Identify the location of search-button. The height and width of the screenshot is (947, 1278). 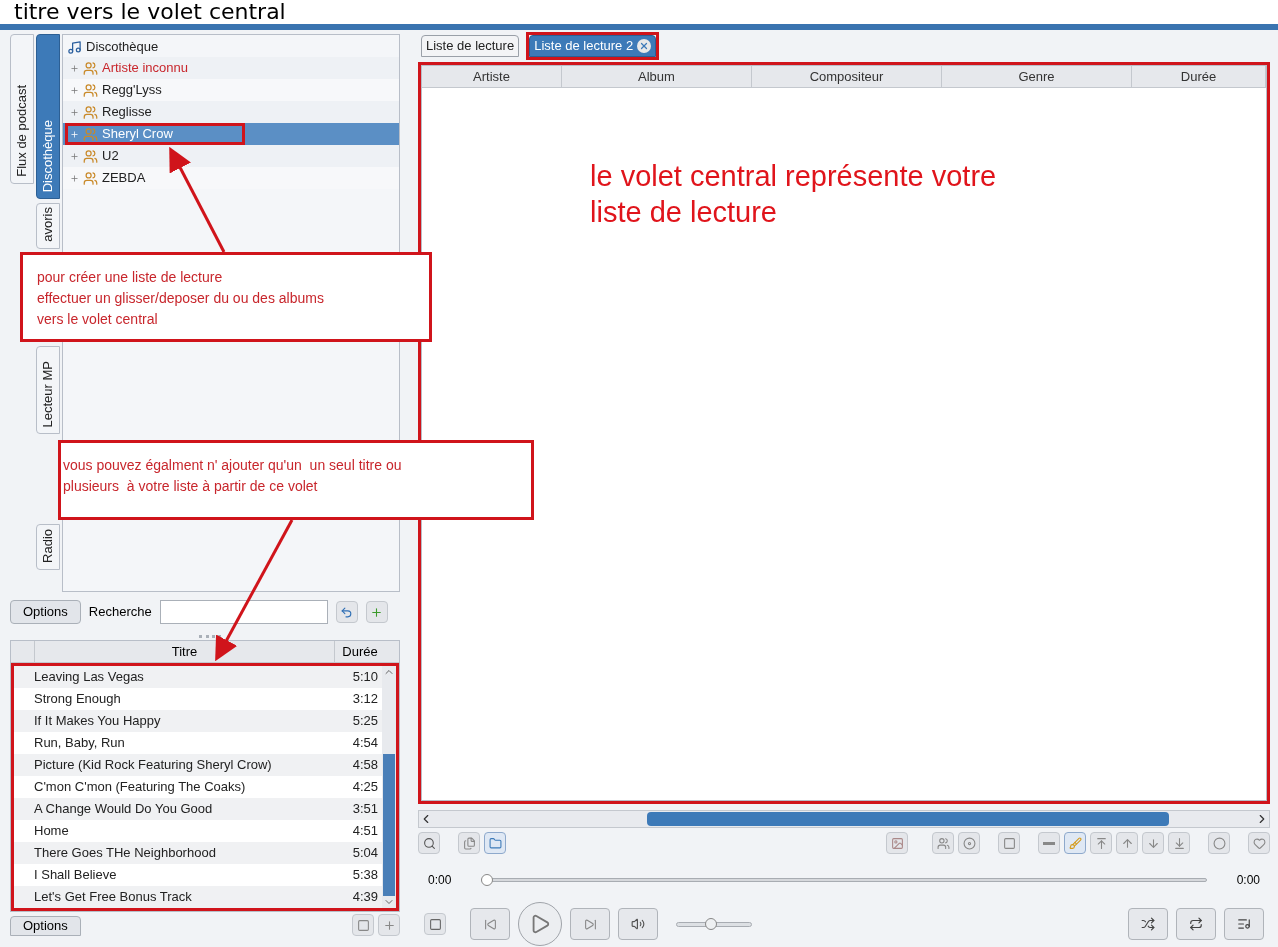
(429, 843).